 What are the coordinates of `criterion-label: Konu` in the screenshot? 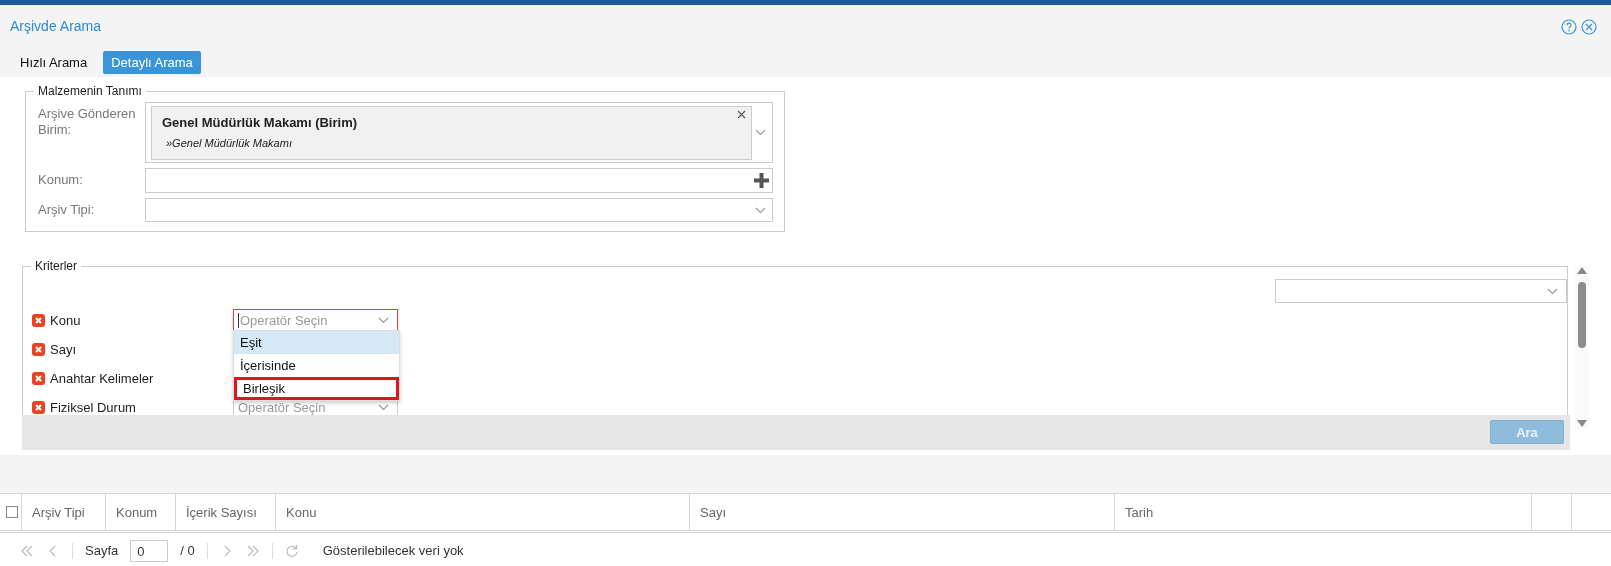 It's located at (66, 320).